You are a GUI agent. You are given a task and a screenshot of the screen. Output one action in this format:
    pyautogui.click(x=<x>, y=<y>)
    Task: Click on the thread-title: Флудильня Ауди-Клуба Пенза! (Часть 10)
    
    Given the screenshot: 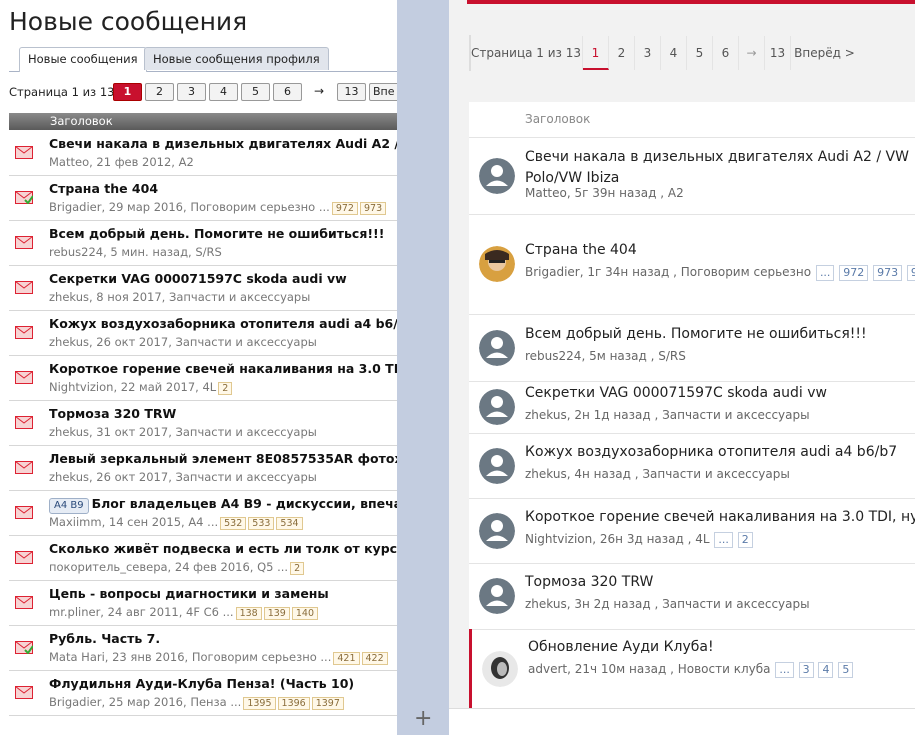 What is the action you would take?
    pyautogui.click(x=201, y=683)
    